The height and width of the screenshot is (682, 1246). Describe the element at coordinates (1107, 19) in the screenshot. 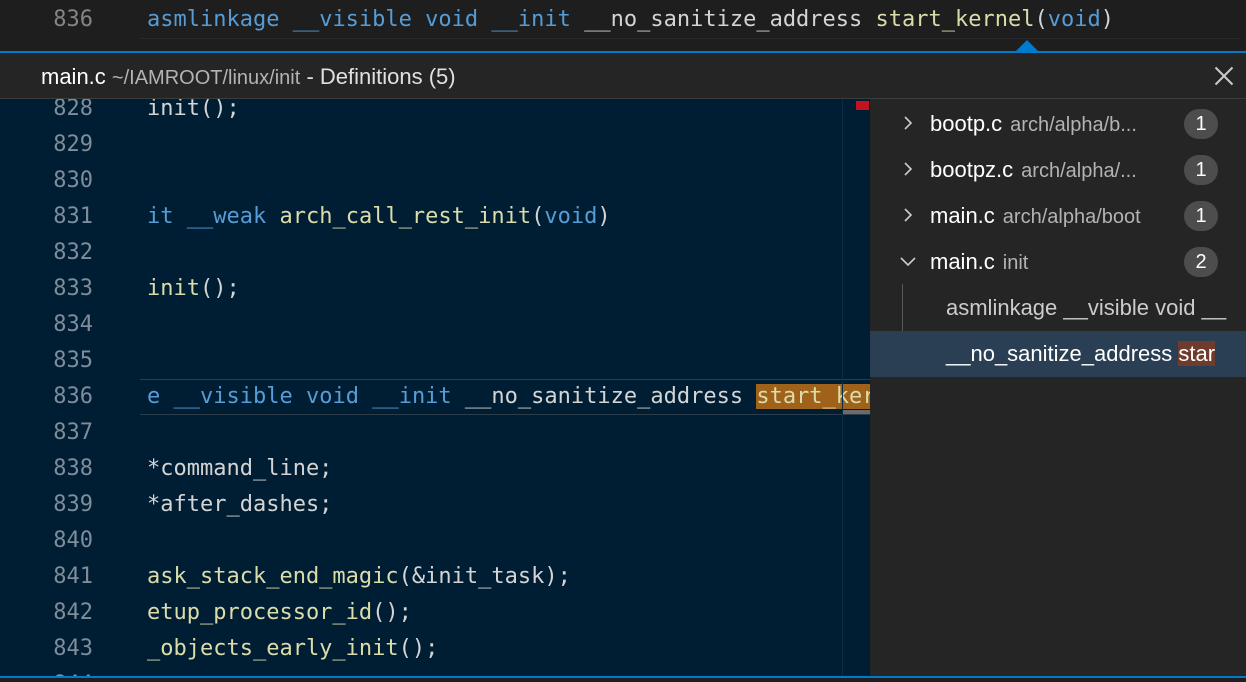

I see `code-token: )` at that location.